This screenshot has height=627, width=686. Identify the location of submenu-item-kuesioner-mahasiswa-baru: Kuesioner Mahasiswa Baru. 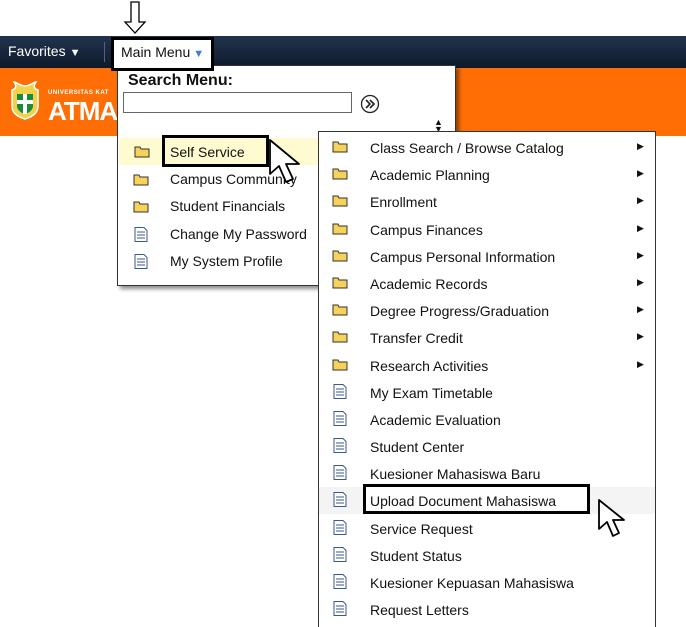
(487, 473).